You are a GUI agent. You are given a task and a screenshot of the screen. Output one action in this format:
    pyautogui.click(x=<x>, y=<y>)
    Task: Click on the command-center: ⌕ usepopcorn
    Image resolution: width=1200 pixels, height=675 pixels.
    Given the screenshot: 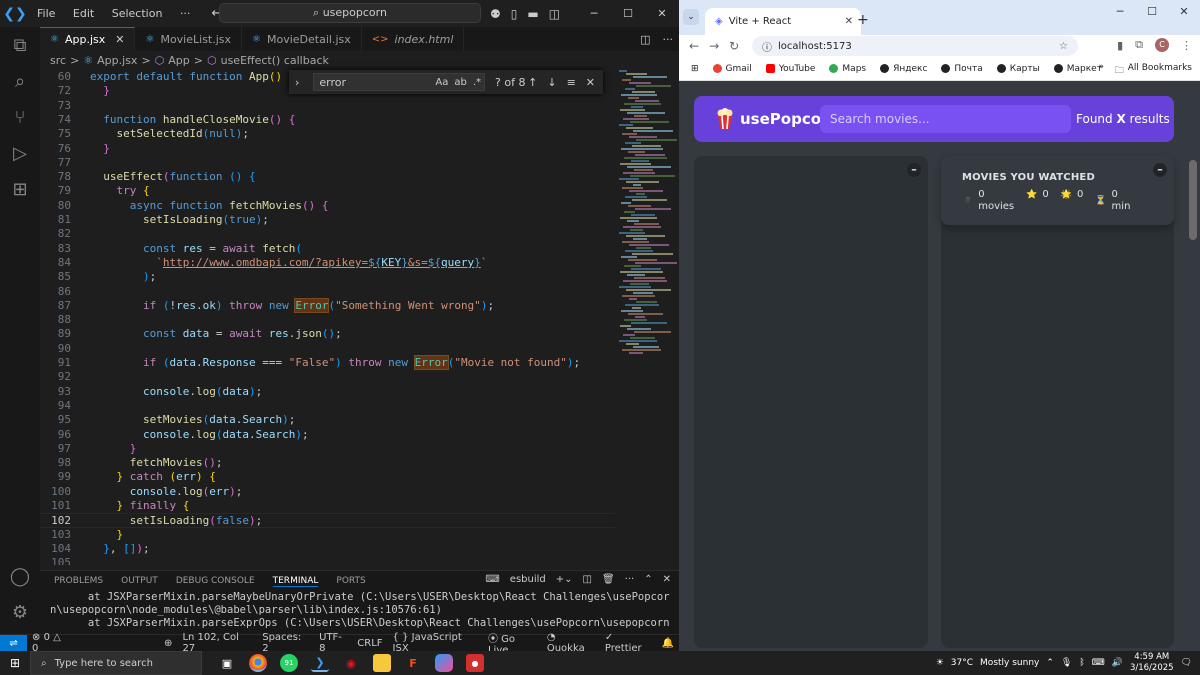 What is the action you would take?
    pyautogui.click(x=350, y=13)
    